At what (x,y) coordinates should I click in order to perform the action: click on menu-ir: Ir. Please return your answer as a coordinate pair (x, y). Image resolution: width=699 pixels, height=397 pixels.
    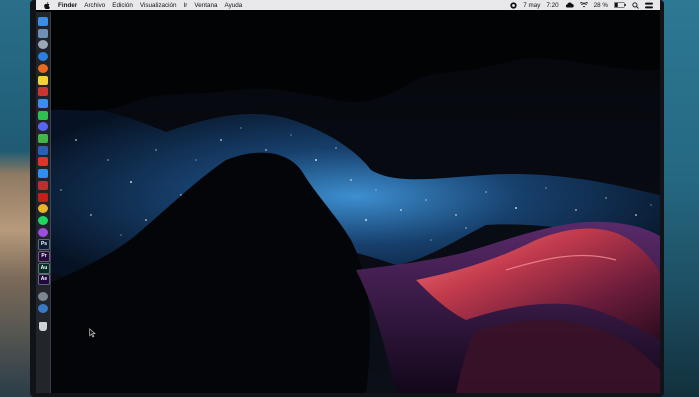
    Looking at the image, I should click on (186, 5).